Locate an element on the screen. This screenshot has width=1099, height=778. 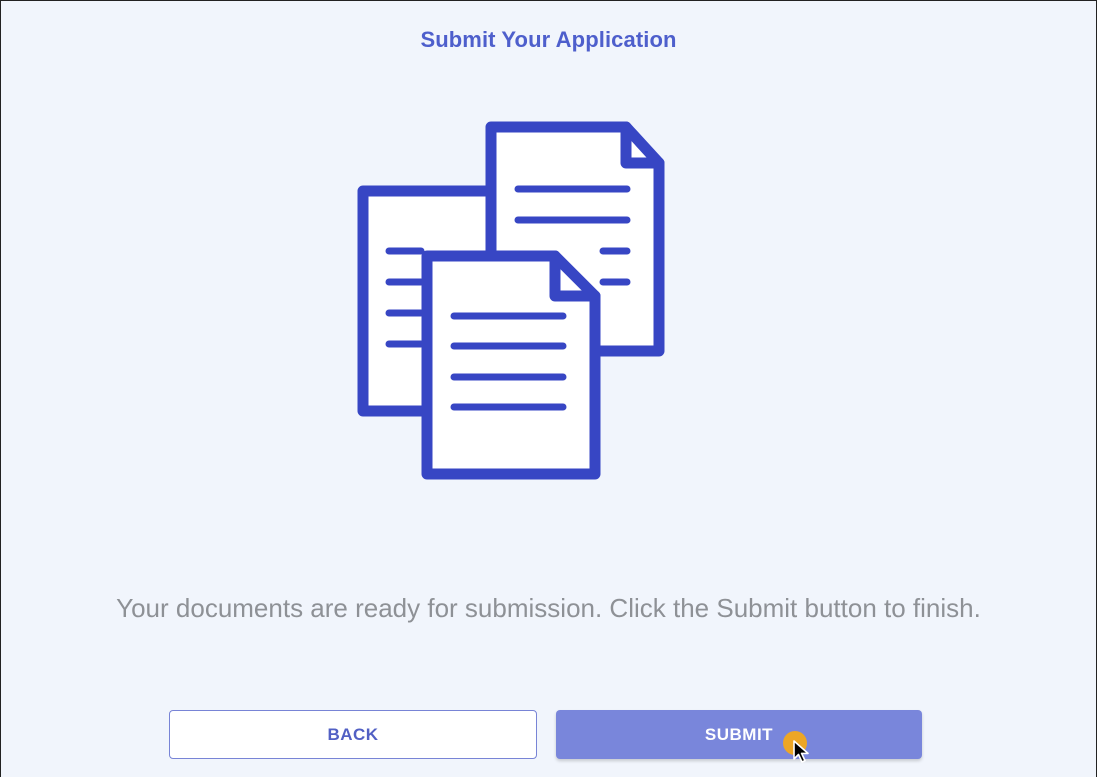
submit-button-label: SUBMIT is located at coordinates (739, 734).